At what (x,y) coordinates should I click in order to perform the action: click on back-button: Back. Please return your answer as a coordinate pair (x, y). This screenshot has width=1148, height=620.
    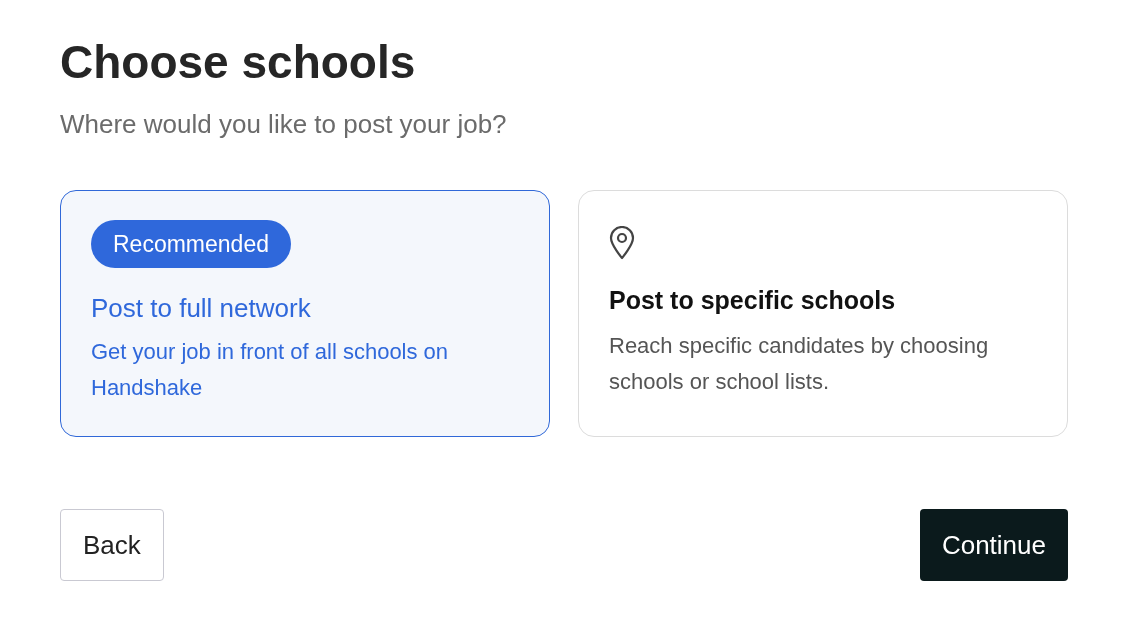
    Looking at the image, I should click on (112, 545).